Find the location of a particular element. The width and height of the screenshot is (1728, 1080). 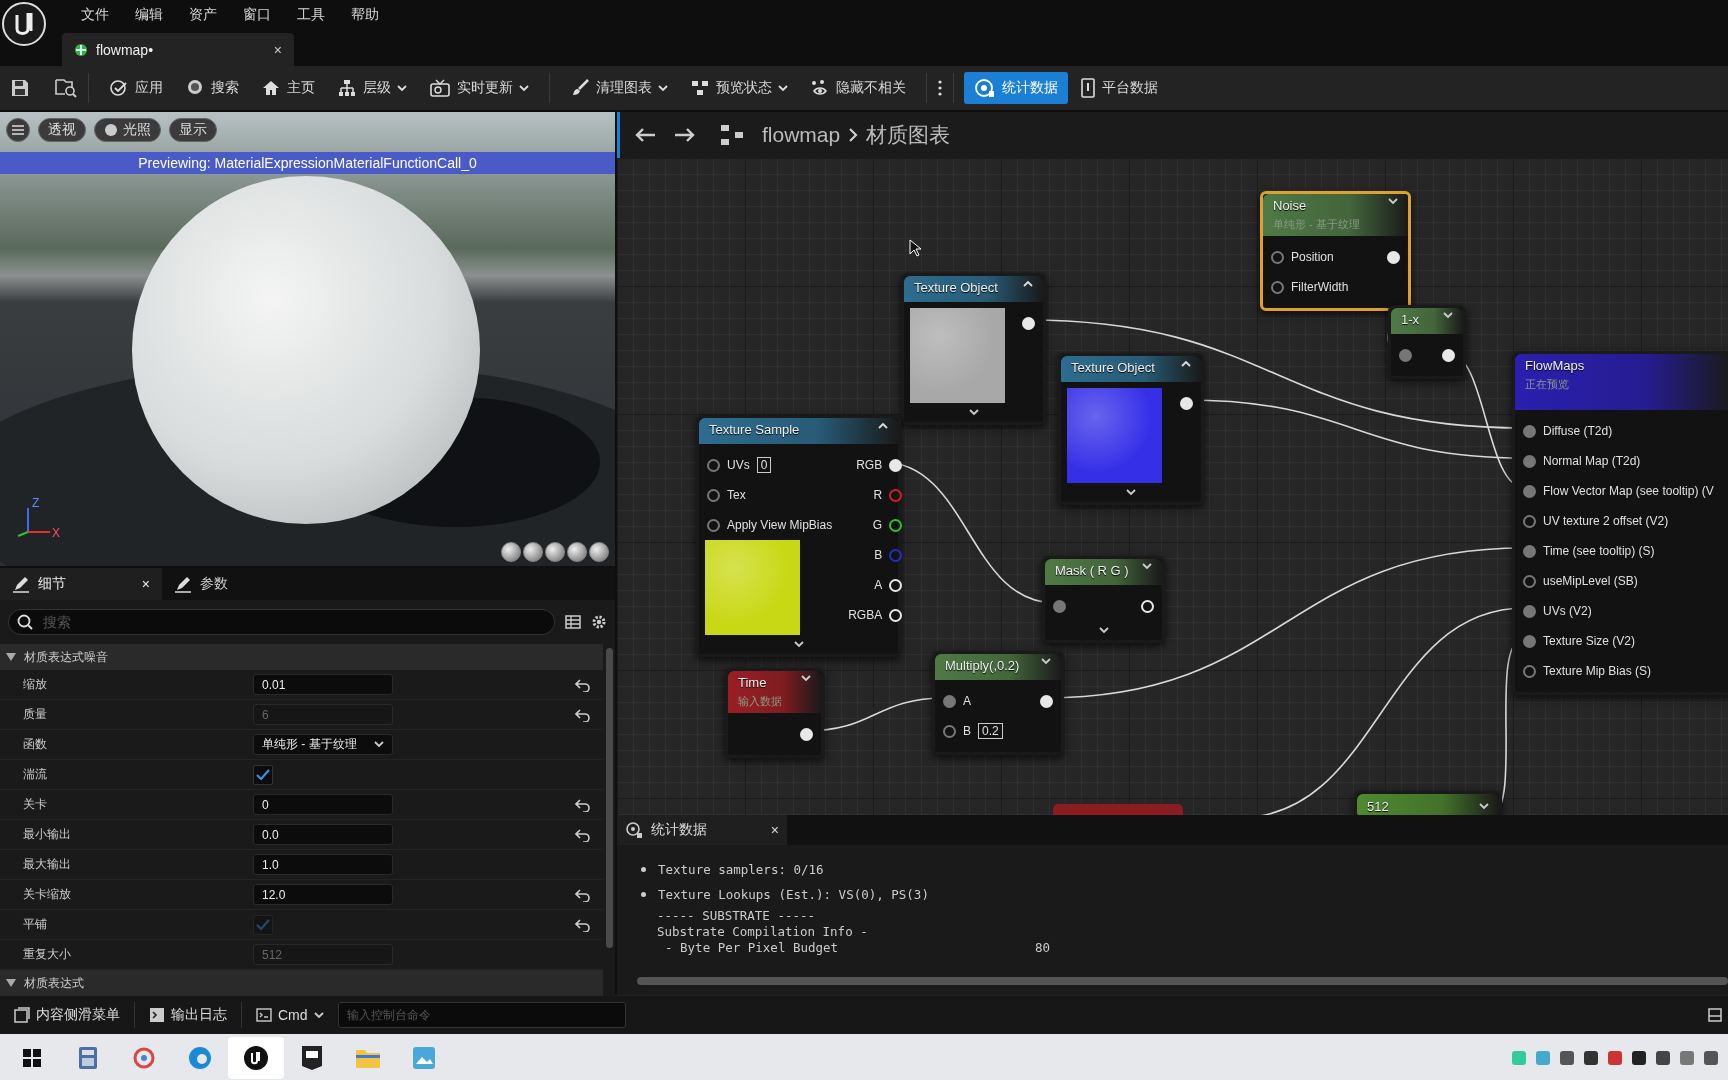

menu-item: 窗口 is located at coordinates (257, 15).